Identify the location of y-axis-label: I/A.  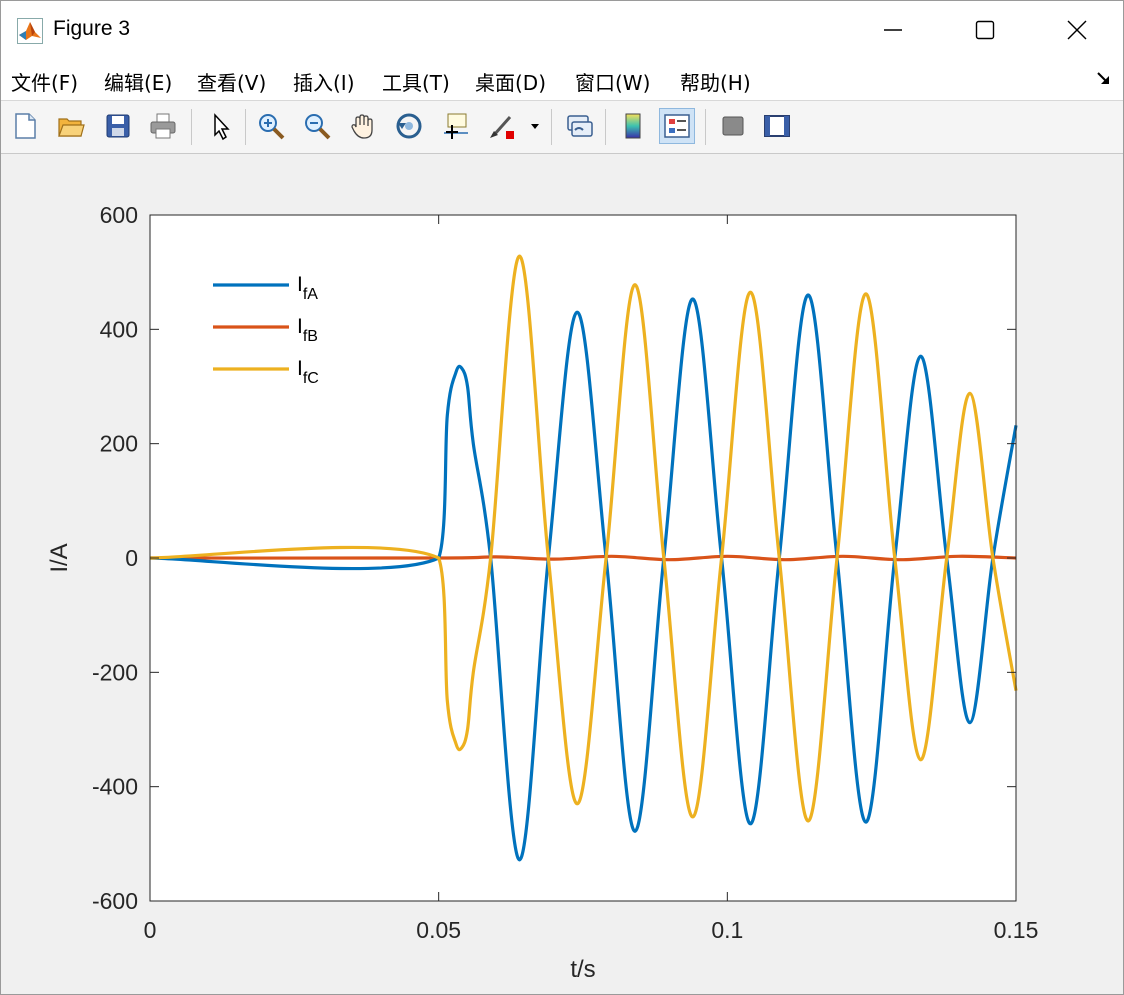
(59, 557).